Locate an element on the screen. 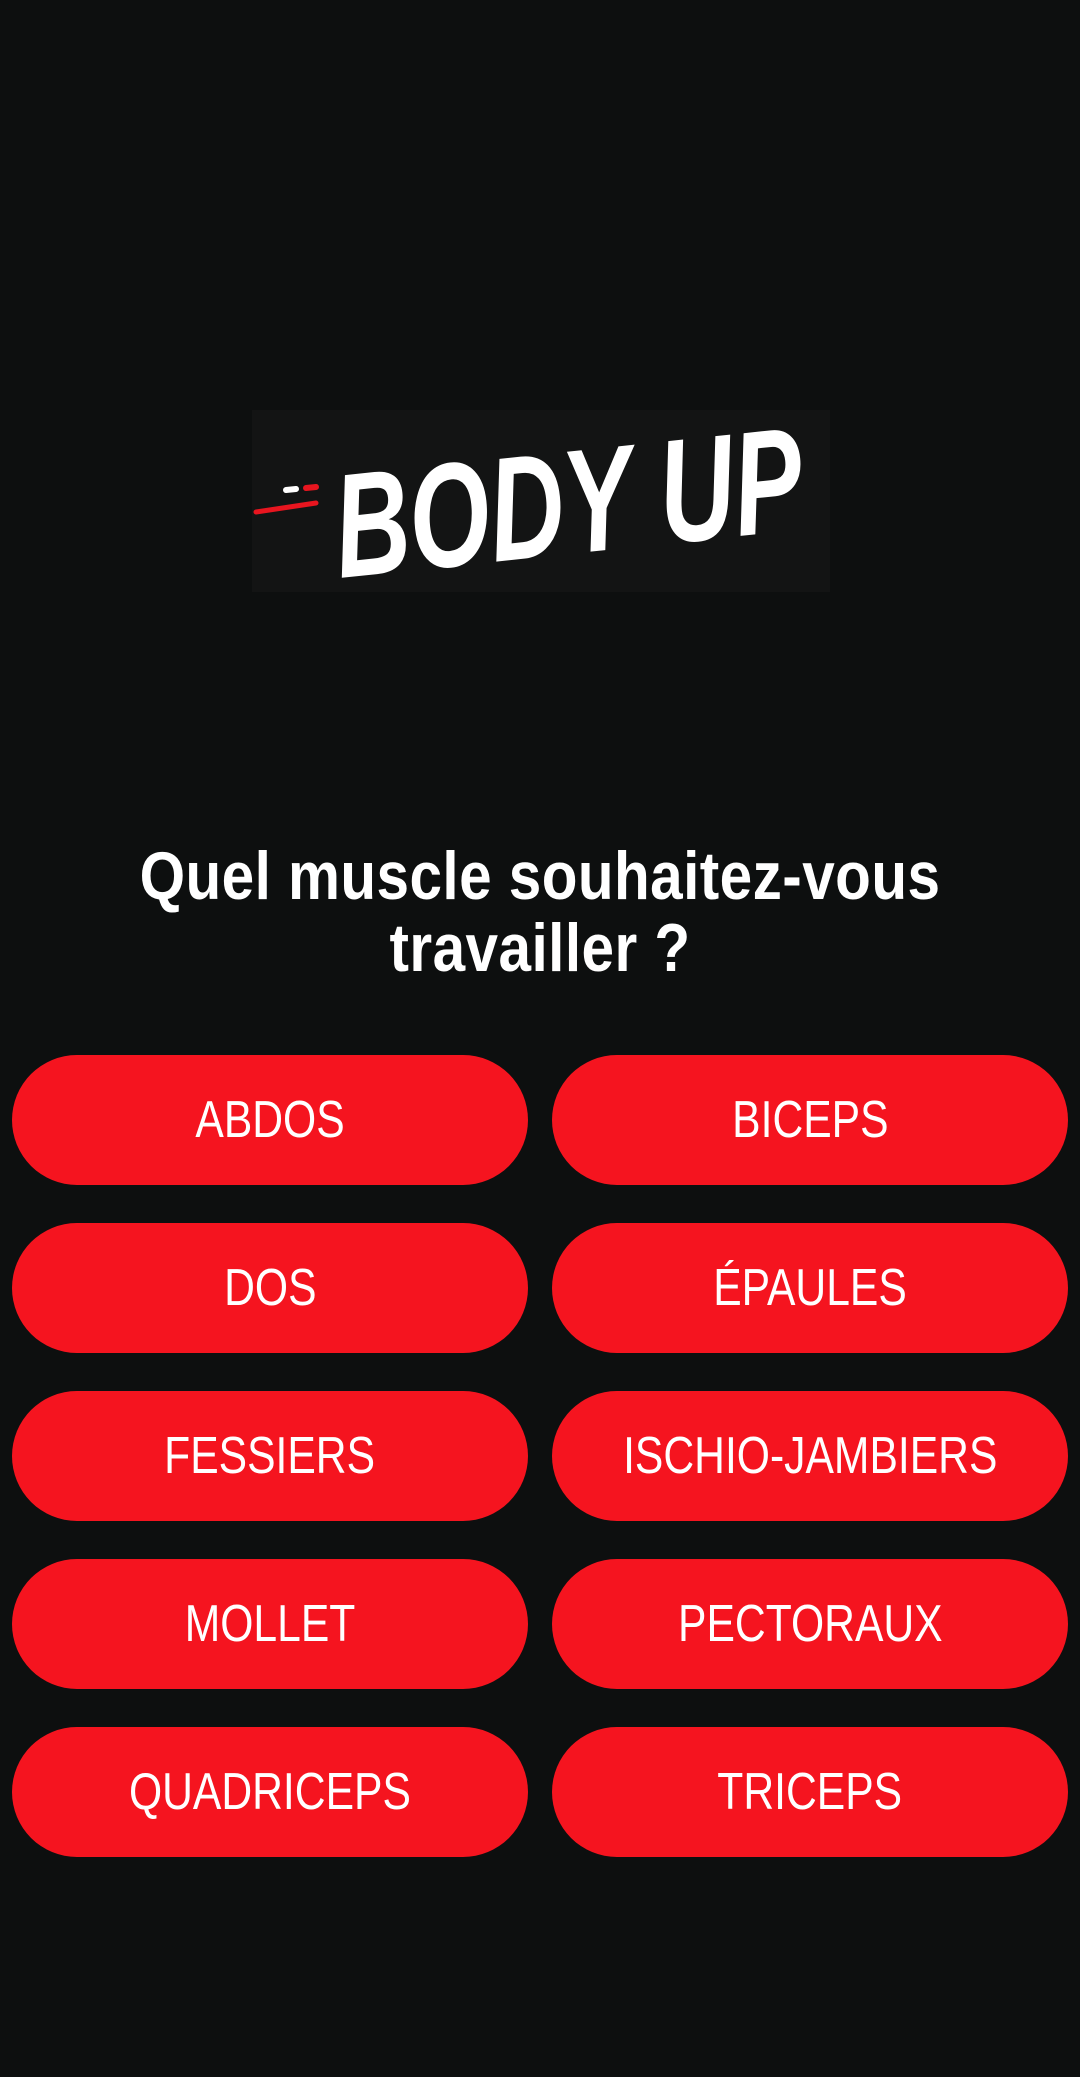 The image size is (1080, 2077). muscle-button-biceps: BICEPS is located at coordinates (810, 1120).